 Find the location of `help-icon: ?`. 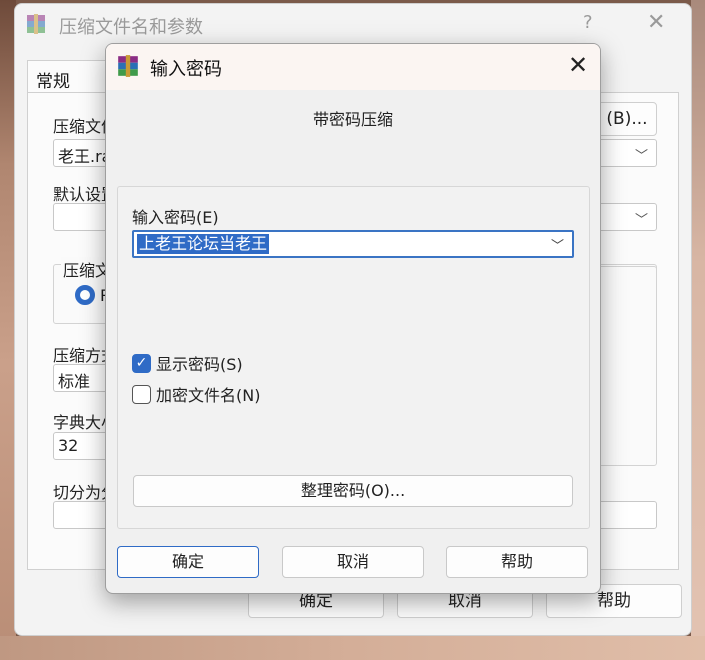

help-icon: ? is located at coordinates (588, 22).